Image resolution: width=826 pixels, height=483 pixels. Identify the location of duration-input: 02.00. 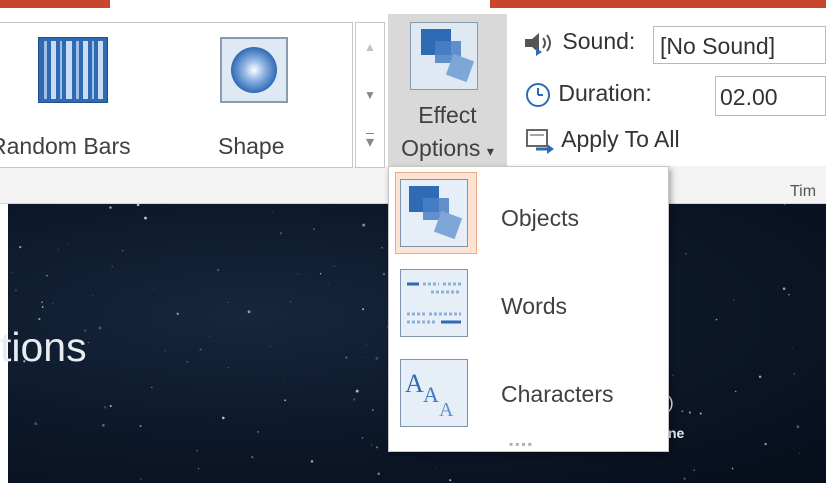
(770, 96).